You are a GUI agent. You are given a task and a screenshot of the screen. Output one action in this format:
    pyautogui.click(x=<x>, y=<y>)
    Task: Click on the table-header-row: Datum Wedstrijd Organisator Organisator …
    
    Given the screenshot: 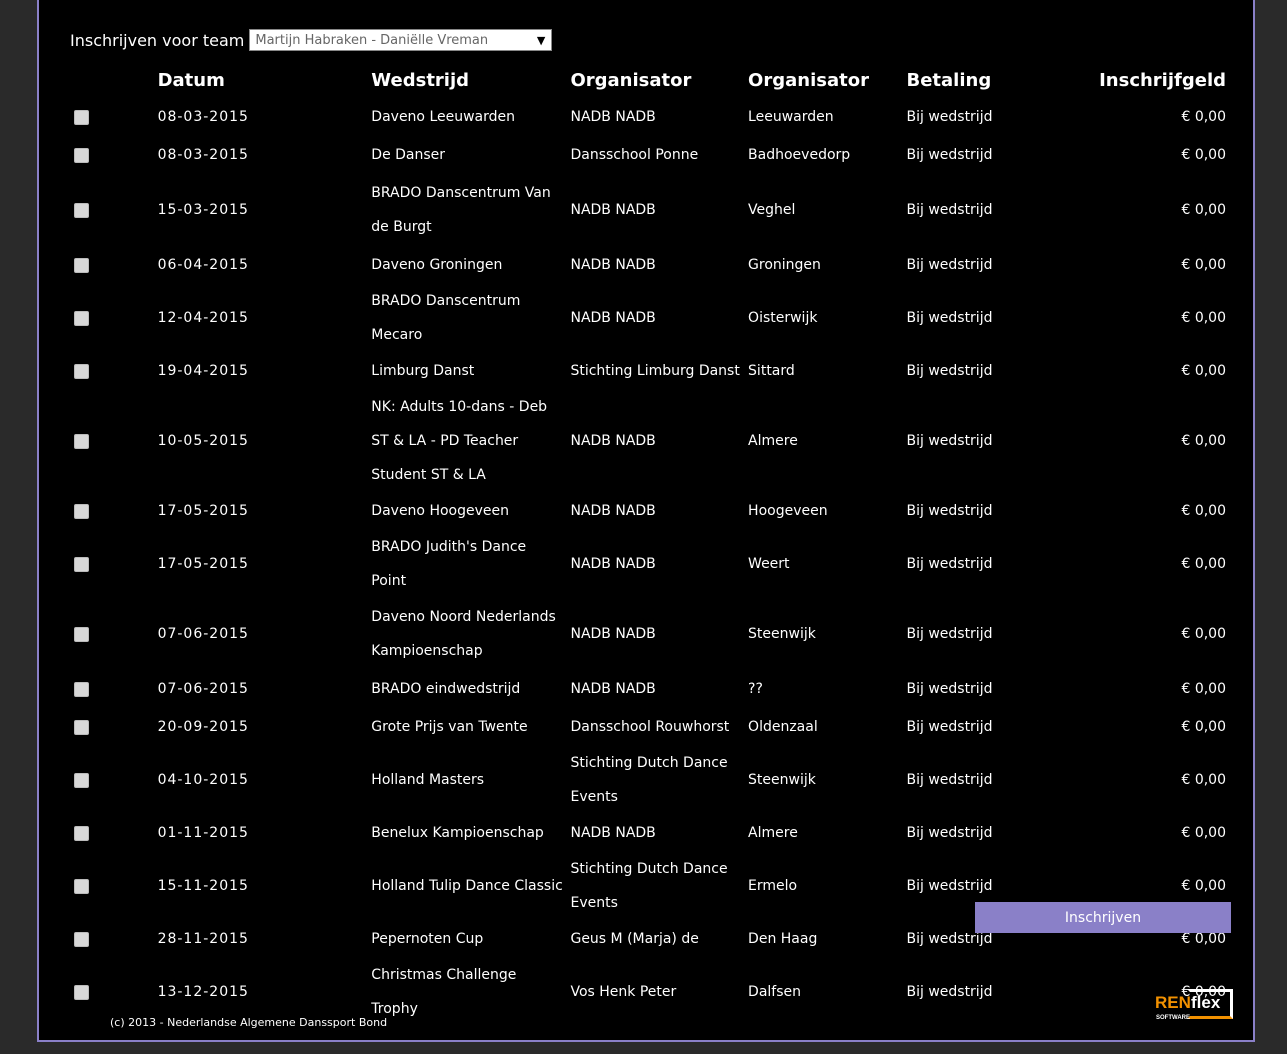 What is the action you would take?
    pyautogui.click(x=646, y=80)
    